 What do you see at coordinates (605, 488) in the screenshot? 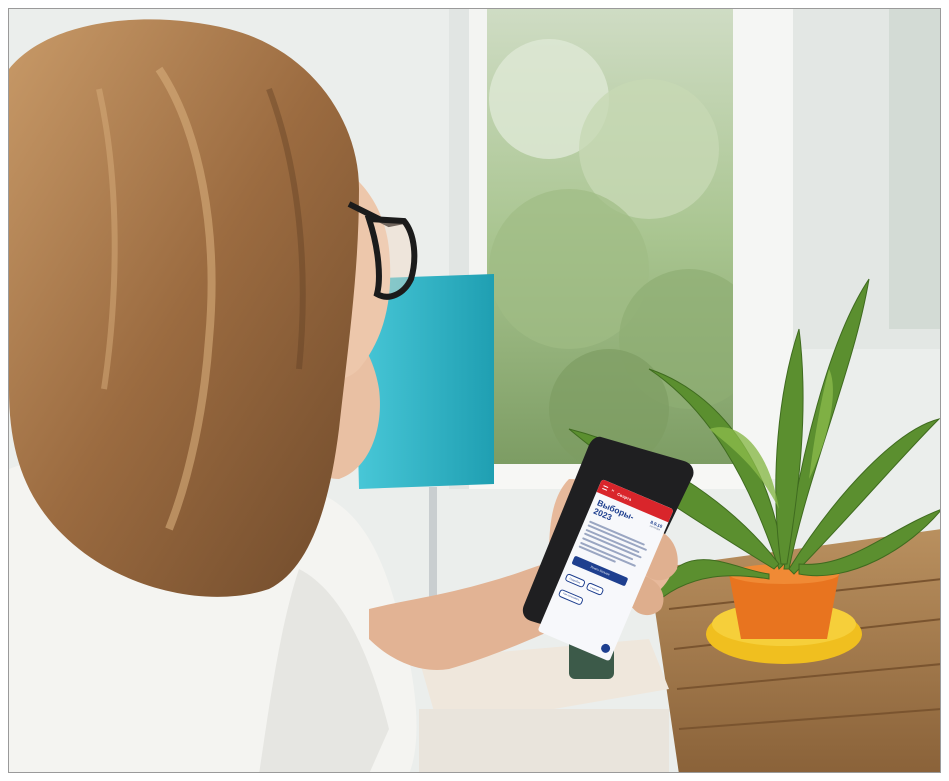
I see `menu-icon` at bounding box center [605, 488].